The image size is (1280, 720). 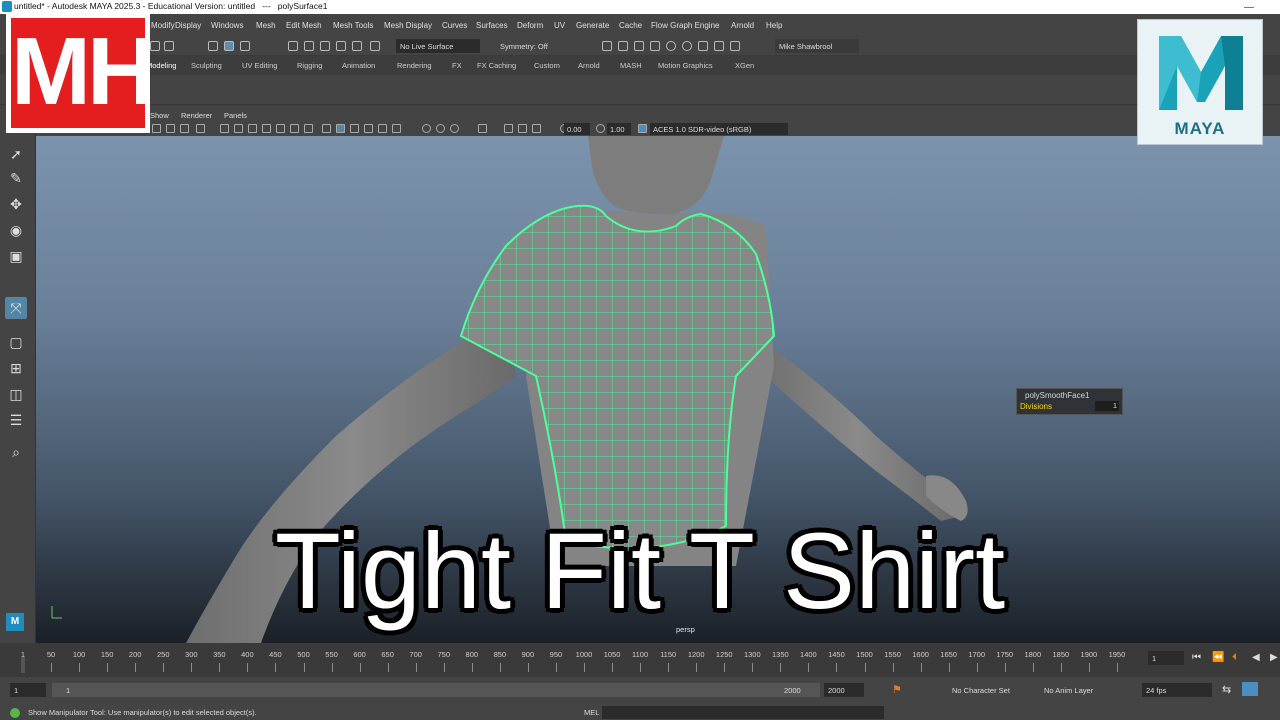 What do you see at coordinates (591, 712) in the screenshot?
I see `mel-label: MEL` at bounding box center [591, 712].